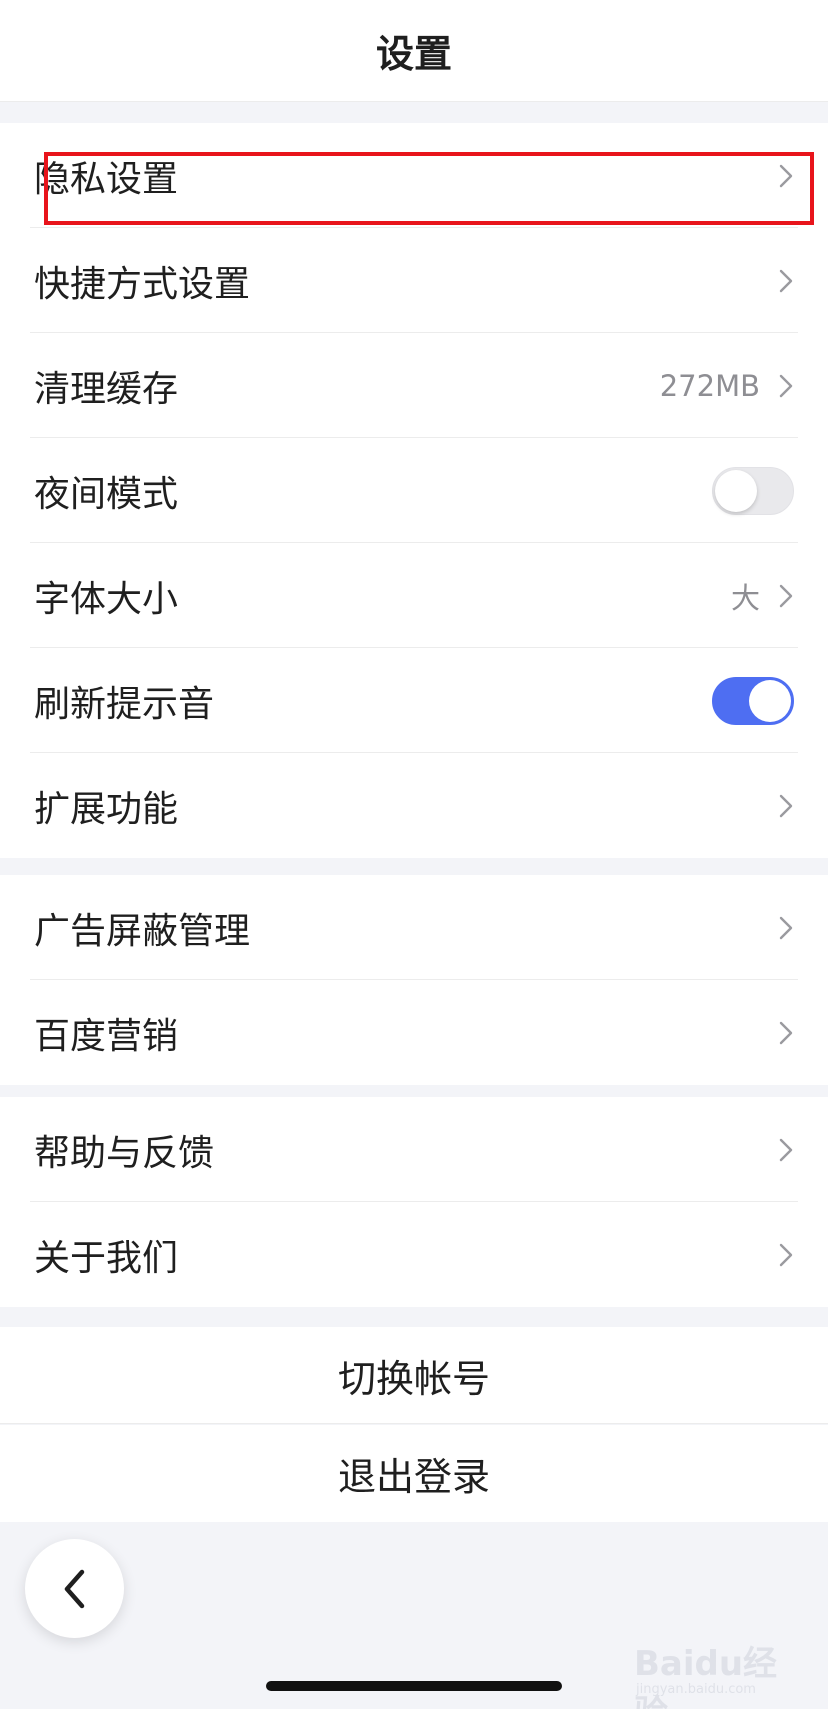 The width and height of the screenshot is (828, 1709). Describe the element at coordinates (106, 179) in the screenshot. I see `row-label: 隐私设置` at that location.